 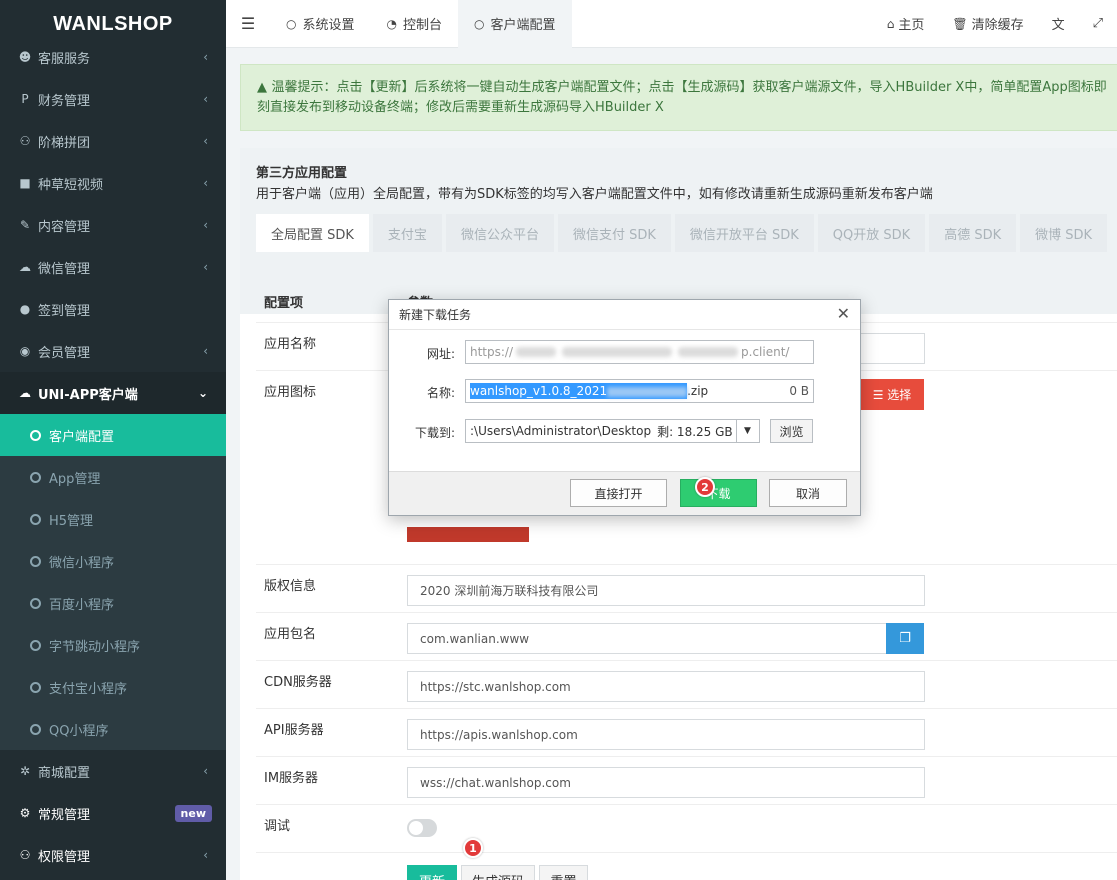 I want to click on table-row: API服务器 https://apis.wanlshop.com, so click(x=686, y=732).